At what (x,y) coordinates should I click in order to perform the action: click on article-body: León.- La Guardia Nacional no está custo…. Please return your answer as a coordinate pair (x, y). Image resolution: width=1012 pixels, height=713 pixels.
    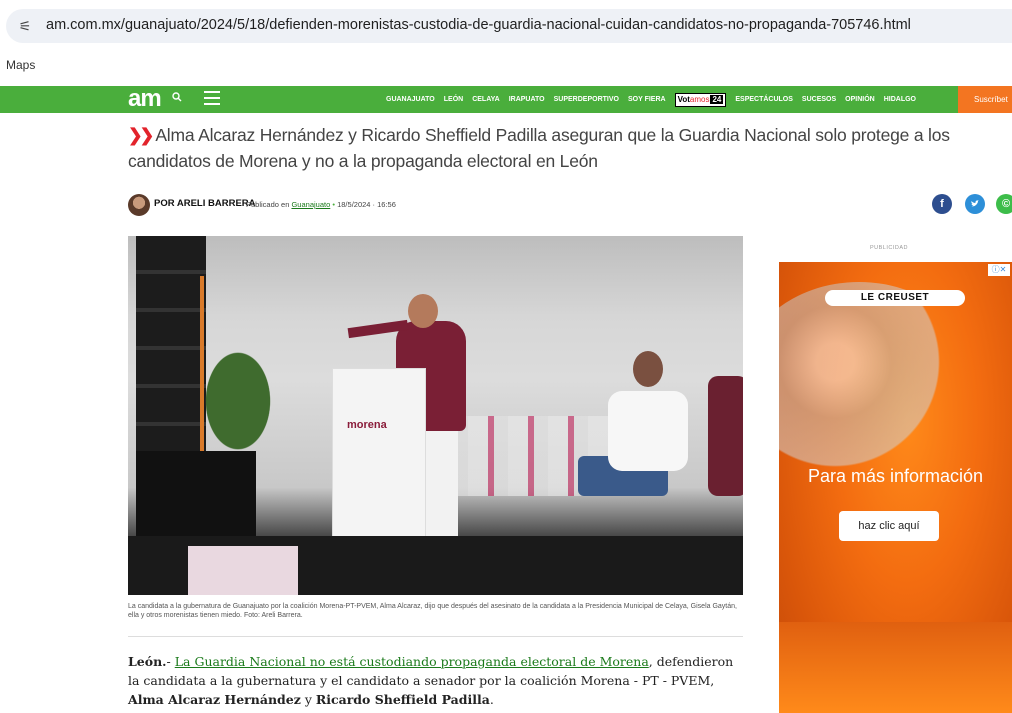
    Looking at the image, I should click on (431, 680).